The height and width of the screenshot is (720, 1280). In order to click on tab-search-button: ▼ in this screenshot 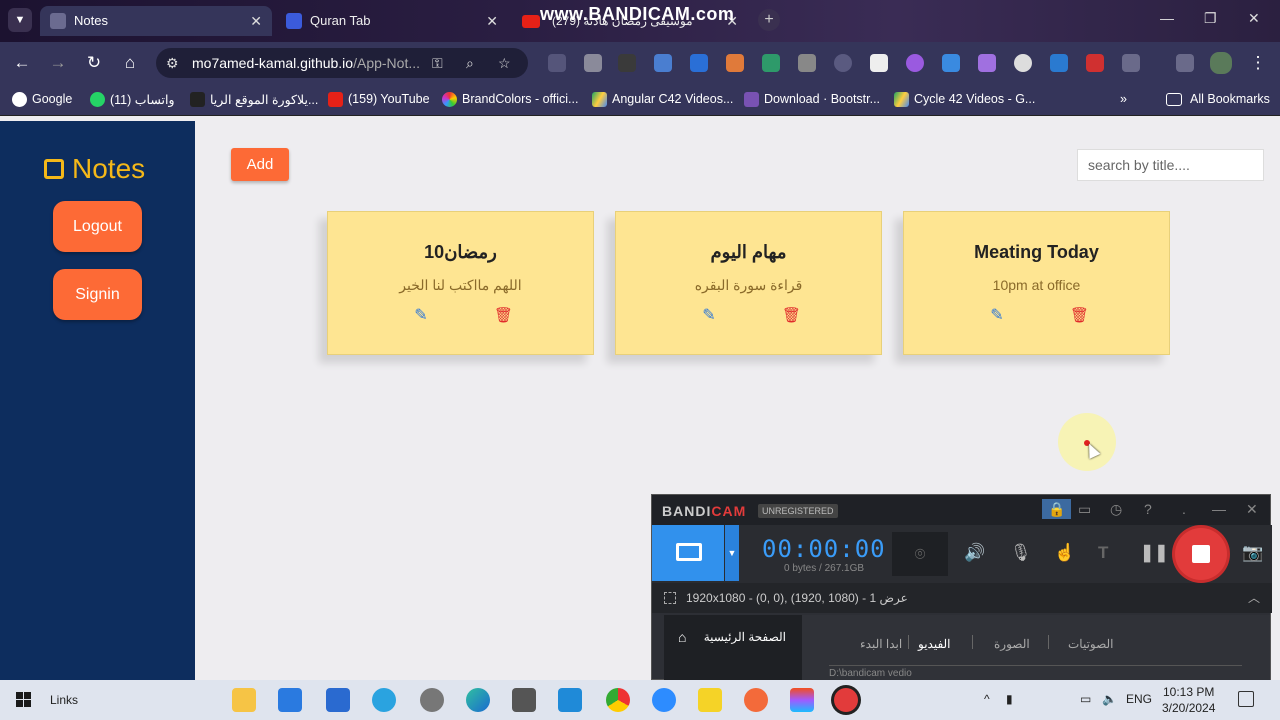, I will do `click(20, 20)`.